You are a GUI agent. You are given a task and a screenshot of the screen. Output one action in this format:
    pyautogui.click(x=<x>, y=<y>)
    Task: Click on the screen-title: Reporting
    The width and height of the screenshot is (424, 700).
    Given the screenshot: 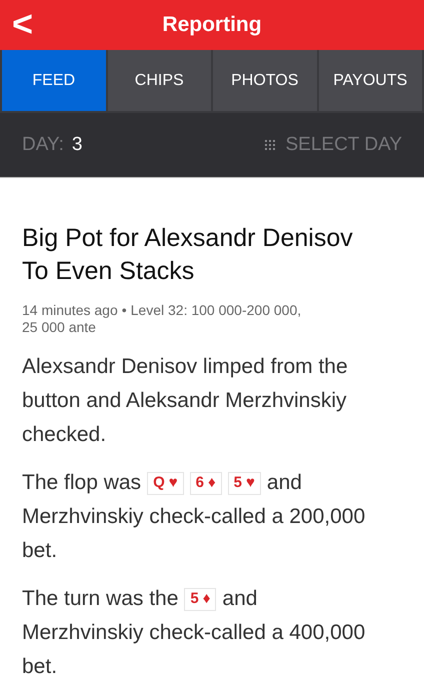 What is the action you would take?
    pyautogui.click(x=212, y=25)
    